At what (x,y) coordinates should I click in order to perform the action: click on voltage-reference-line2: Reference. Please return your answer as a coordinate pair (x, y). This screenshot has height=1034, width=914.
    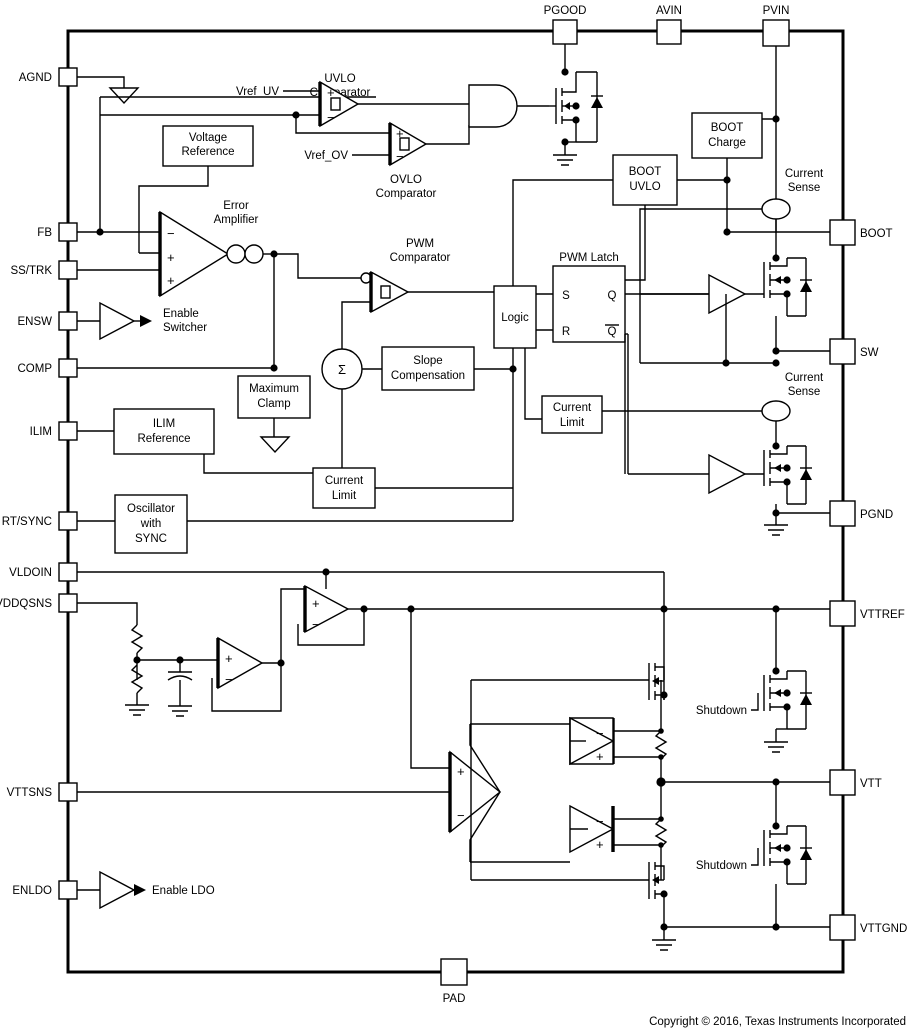
    Looking at the image, I should click on (207, 152).